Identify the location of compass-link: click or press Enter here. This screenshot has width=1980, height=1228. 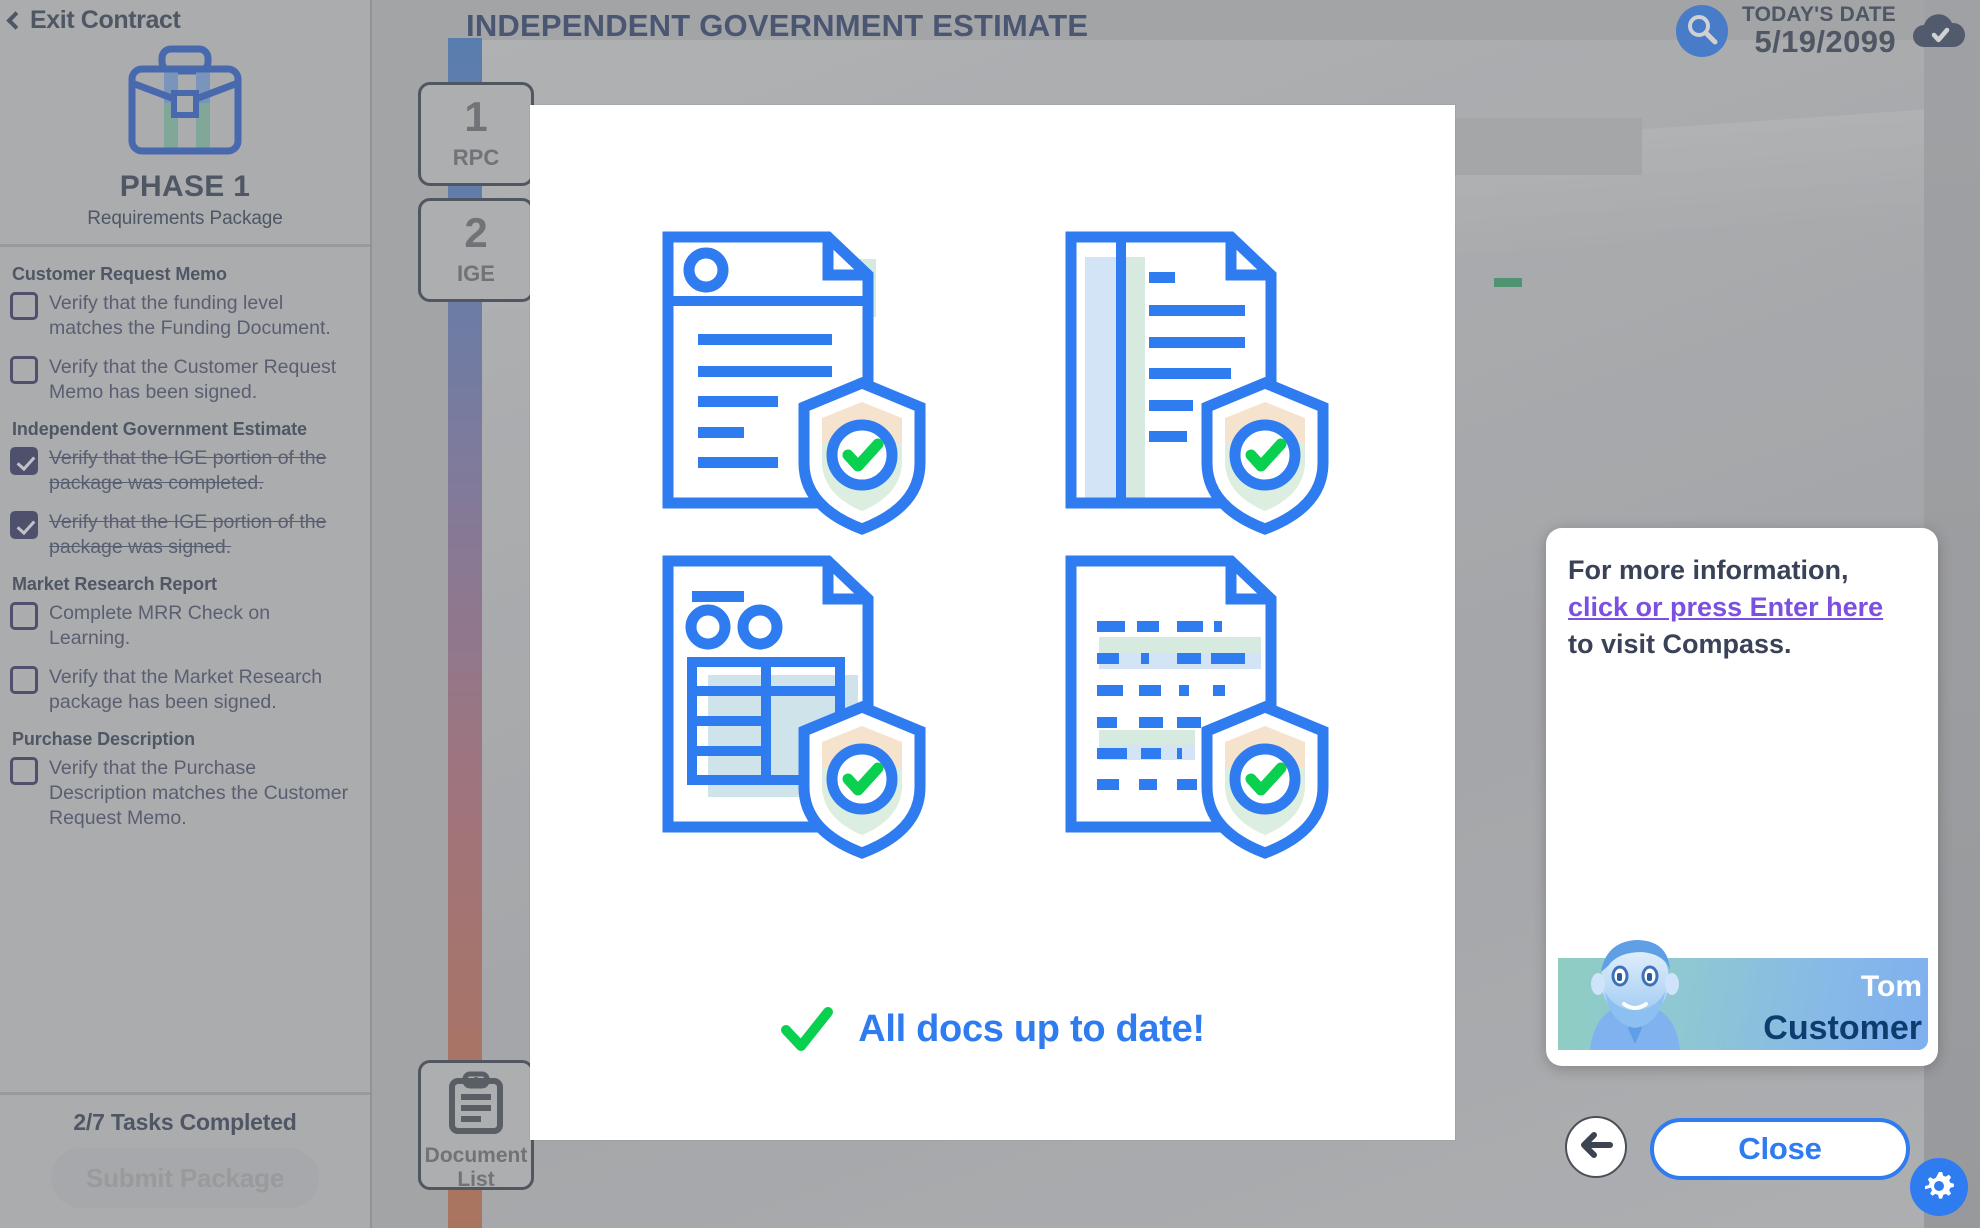
(1725, 607).